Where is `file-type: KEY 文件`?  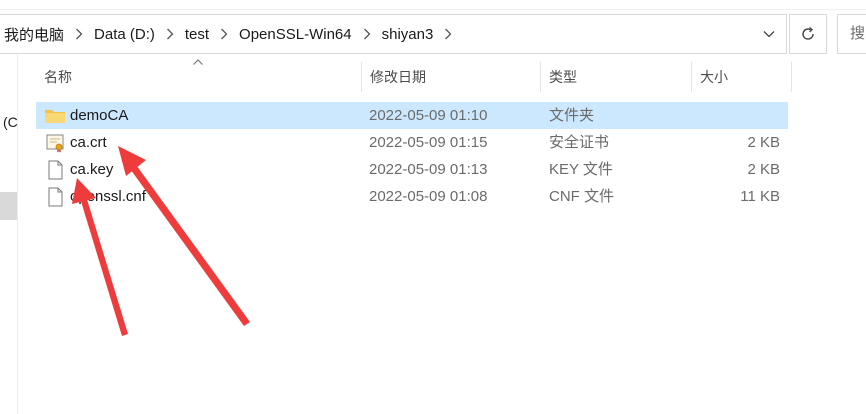 file-type: KEY 文件 is located at coordinates (581, 169).